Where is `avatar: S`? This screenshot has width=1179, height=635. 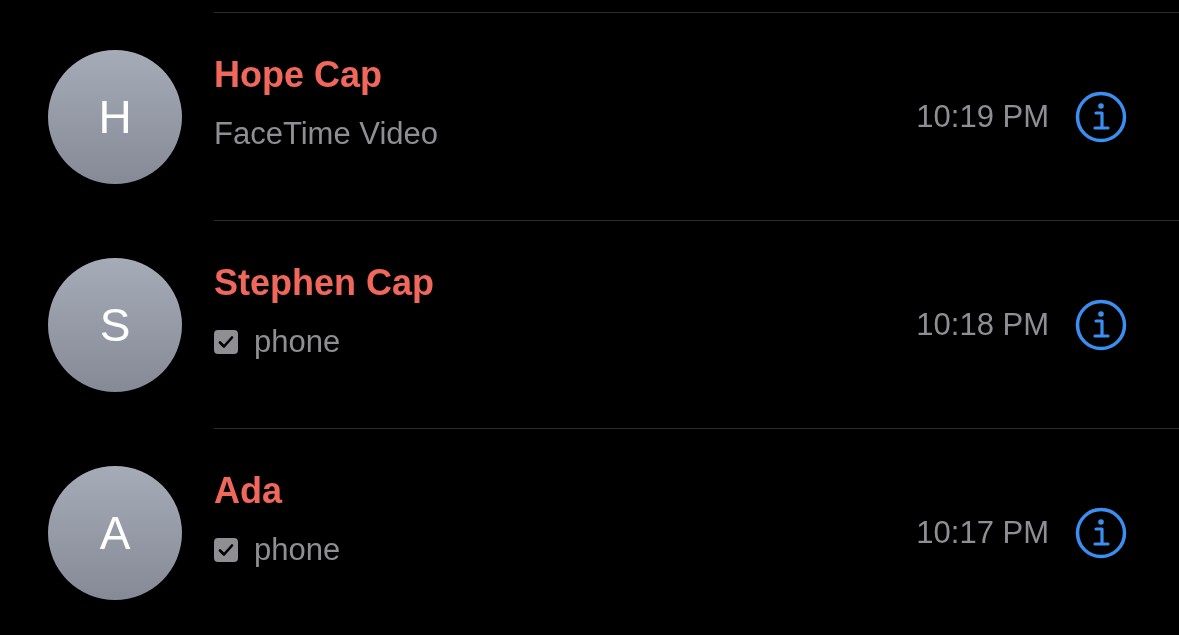 avatar: S is located at coordinates (115, 325).